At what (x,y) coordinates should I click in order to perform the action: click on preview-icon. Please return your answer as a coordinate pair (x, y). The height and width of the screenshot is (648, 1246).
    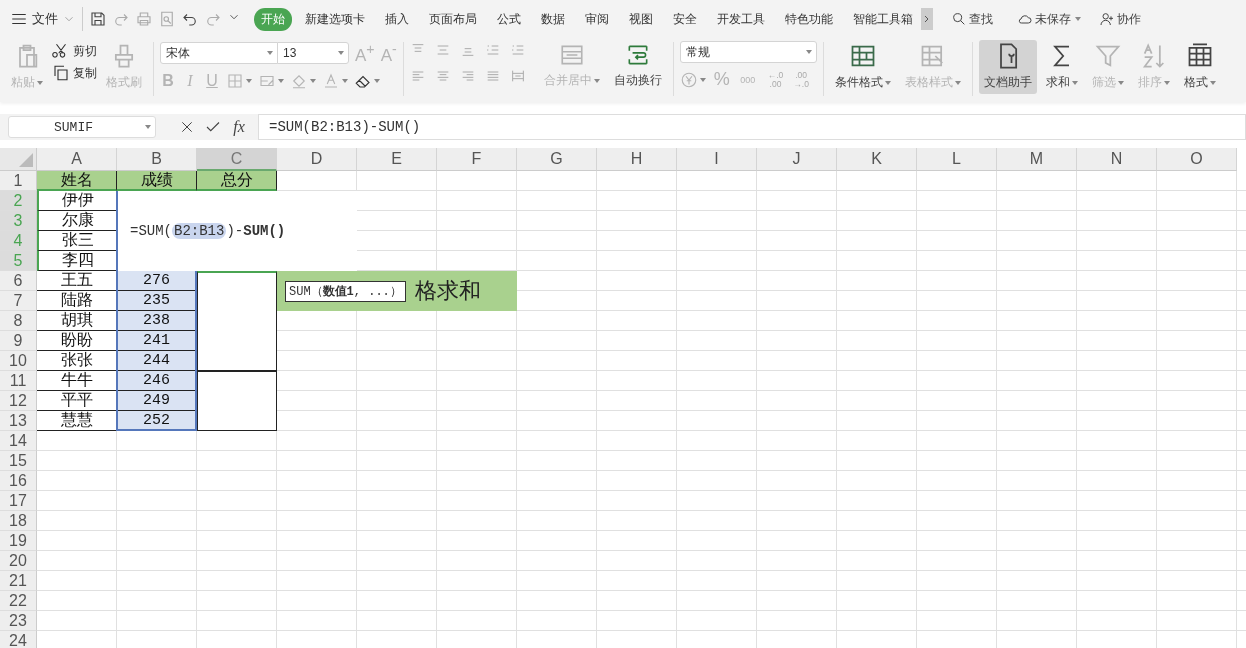
    Looking at the image, I should click on (167, 19).